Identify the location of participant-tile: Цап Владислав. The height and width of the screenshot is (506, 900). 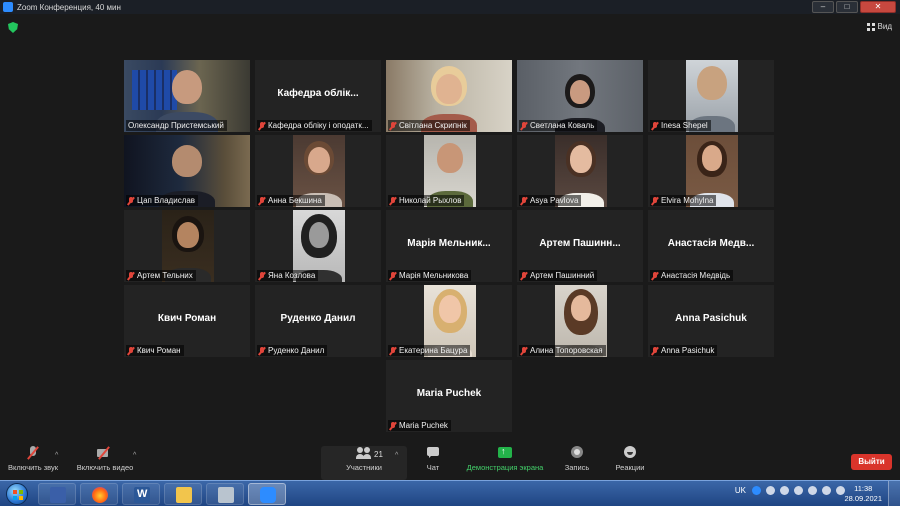
(187, 171).